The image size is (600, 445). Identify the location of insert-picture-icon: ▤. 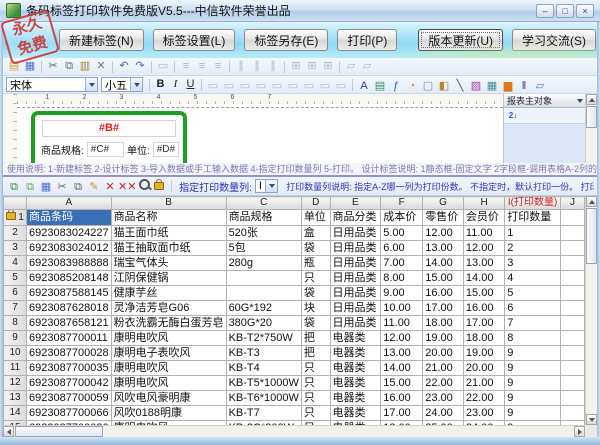
(380, 86).